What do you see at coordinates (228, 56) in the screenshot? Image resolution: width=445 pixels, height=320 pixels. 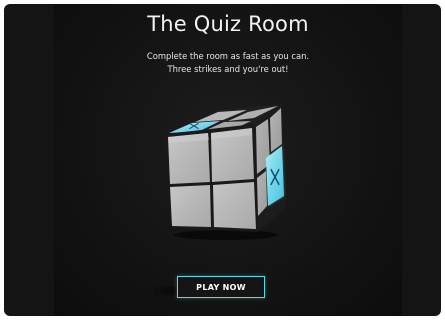 I see `subtitle-line-1: Complete the room as fast as you can.` at bounding box center [228, 56].